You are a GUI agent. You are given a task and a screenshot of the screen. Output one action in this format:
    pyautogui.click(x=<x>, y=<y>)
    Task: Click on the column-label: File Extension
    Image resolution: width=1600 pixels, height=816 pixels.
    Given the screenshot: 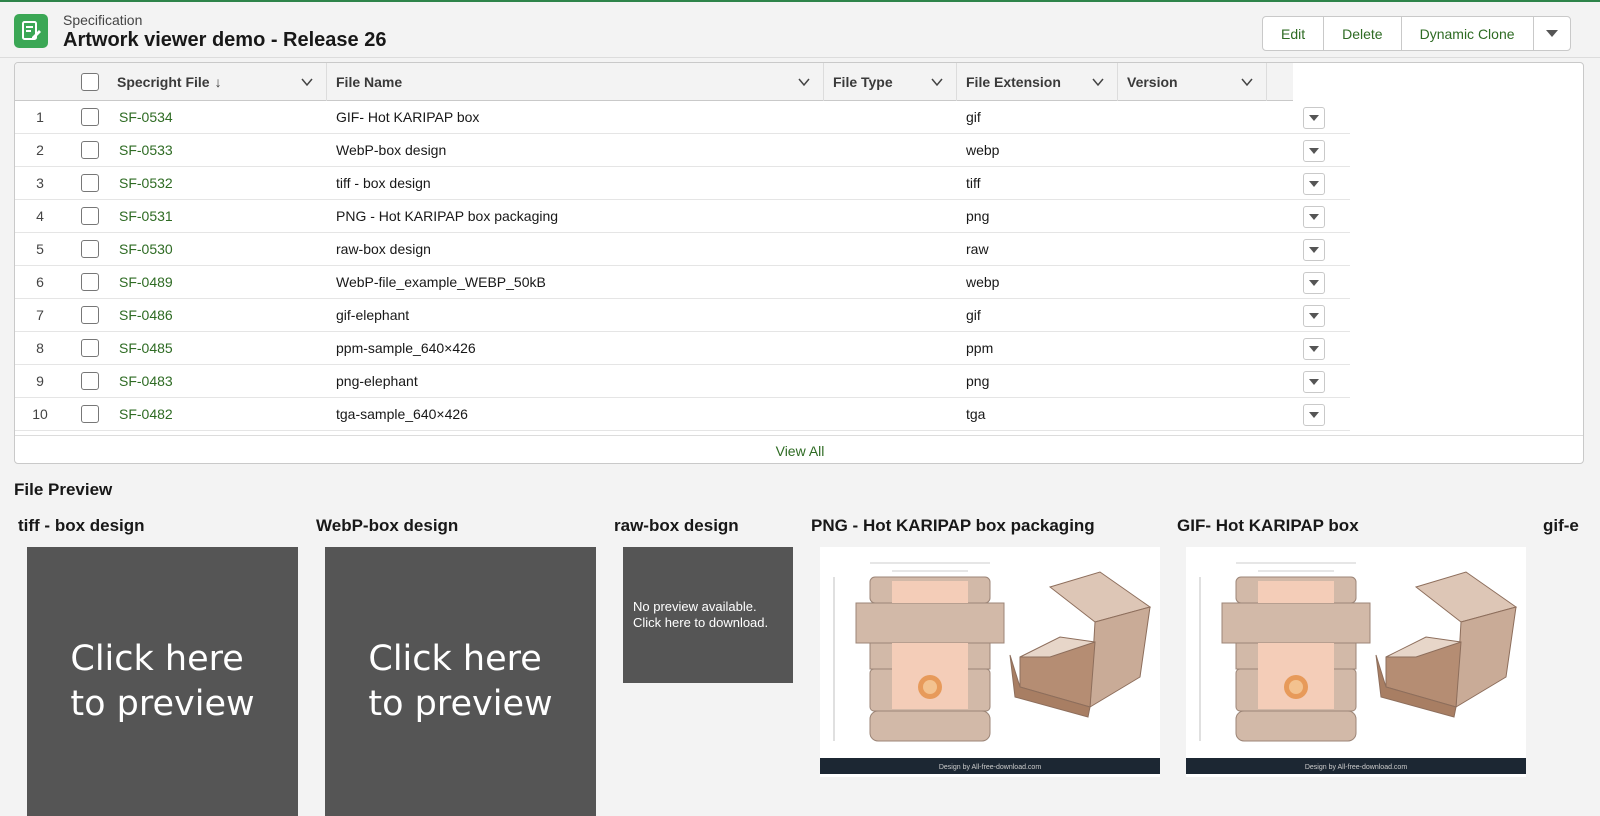 What is the action you would take?
    pyautogui.click(x=1013, y=82)
    